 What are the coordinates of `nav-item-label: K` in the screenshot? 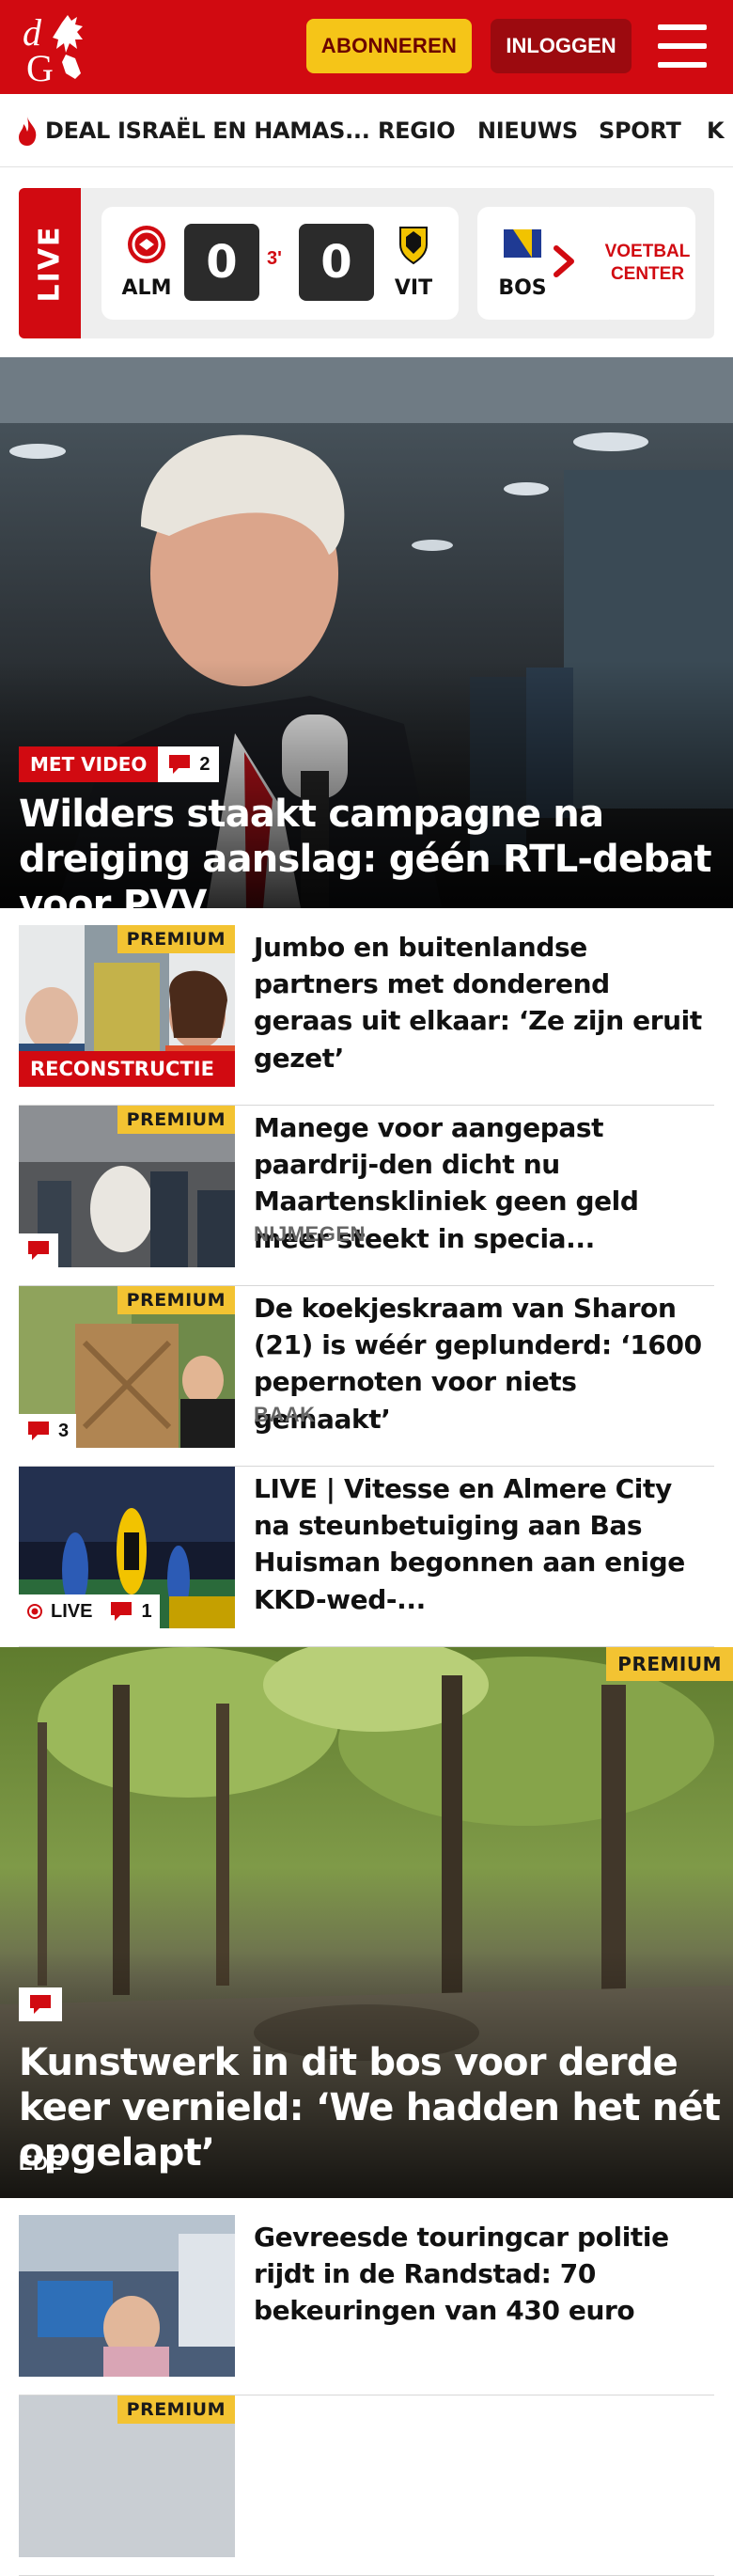 It's located at (716, 131).